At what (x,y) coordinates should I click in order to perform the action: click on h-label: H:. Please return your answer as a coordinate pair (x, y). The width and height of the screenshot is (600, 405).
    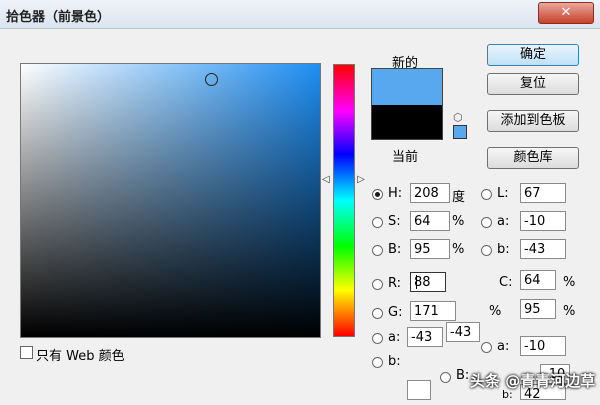
    Looking at the image, I should click on (395, 193).